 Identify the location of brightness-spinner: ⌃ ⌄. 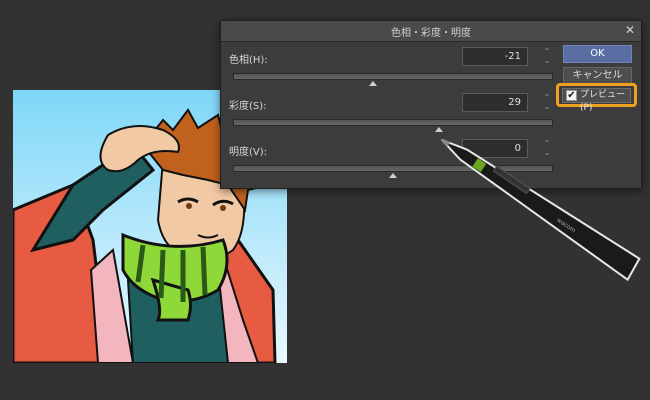
(547, 149).